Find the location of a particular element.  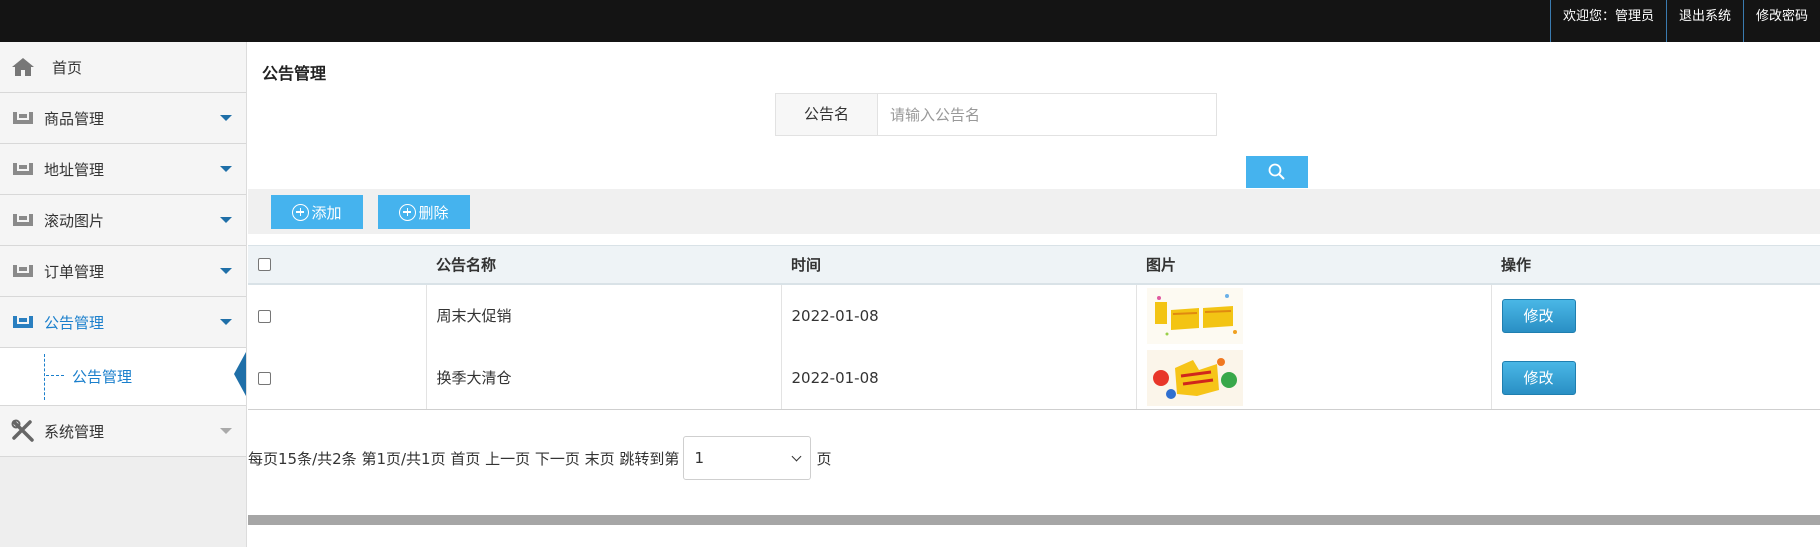

column-header-image: 图片 is located at coordinates (1313, 265).